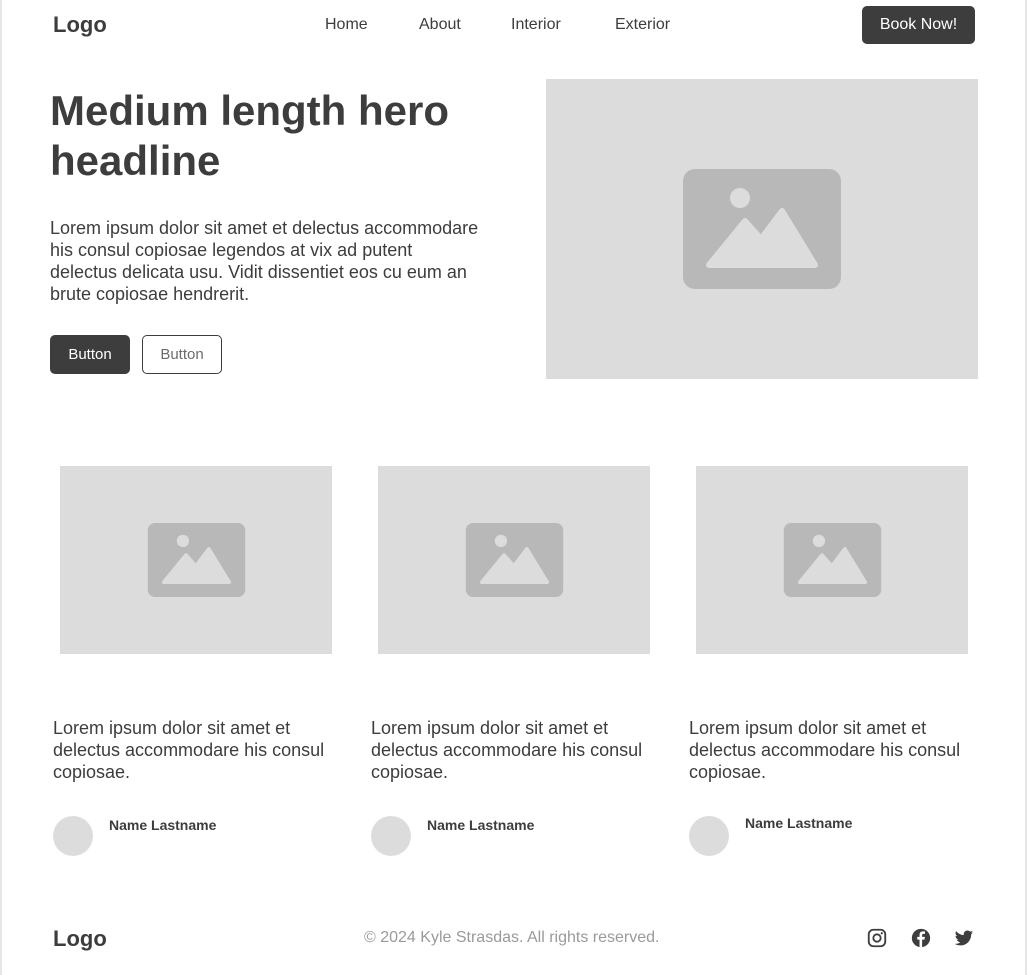 This screenshot has width=1027, height=975. What do you see at coordinates (440, 25) in the screenshot?
I see `nav-about: About` at bounding box center [440, 25].